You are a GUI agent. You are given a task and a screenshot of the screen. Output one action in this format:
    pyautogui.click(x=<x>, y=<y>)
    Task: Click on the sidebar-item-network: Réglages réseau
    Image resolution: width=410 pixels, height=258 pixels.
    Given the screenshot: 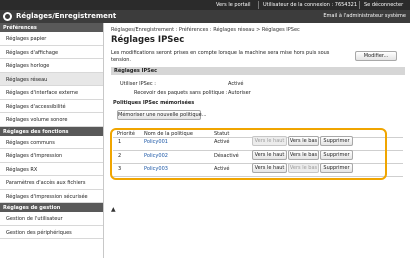 What is the action you would take?
    pyautogui.click(x=51, y=79)
    